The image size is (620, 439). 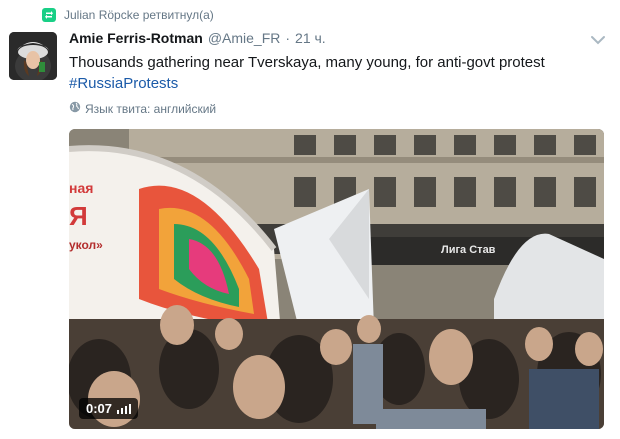 I want to click on store-sign: Лига Став, so click(x=468, y=250).